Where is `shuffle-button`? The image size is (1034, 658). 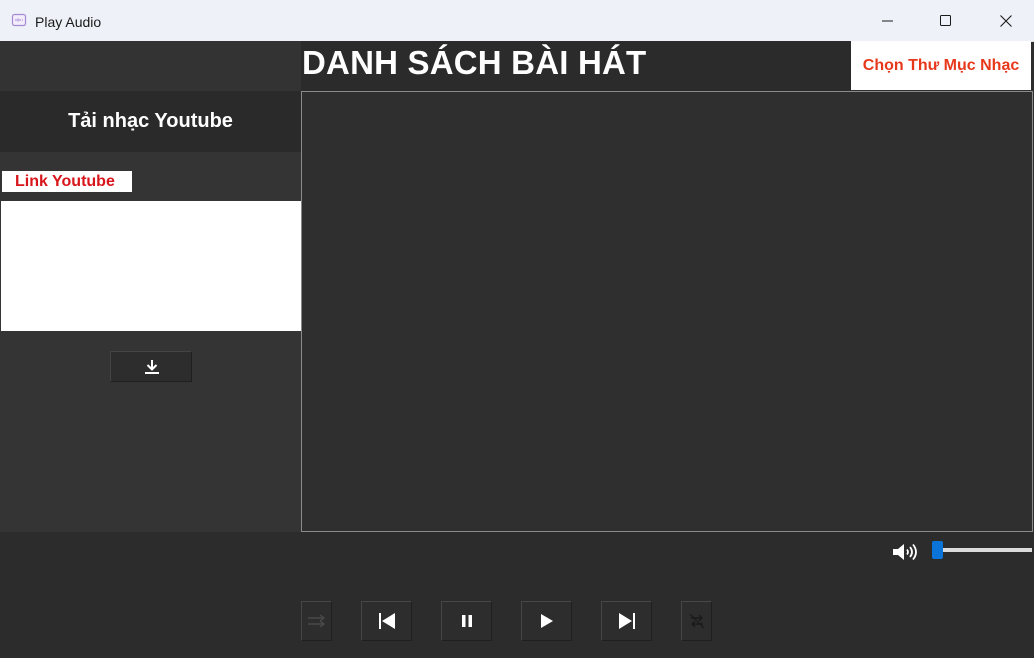 shuffle-button is located at coordinates (316, 621).